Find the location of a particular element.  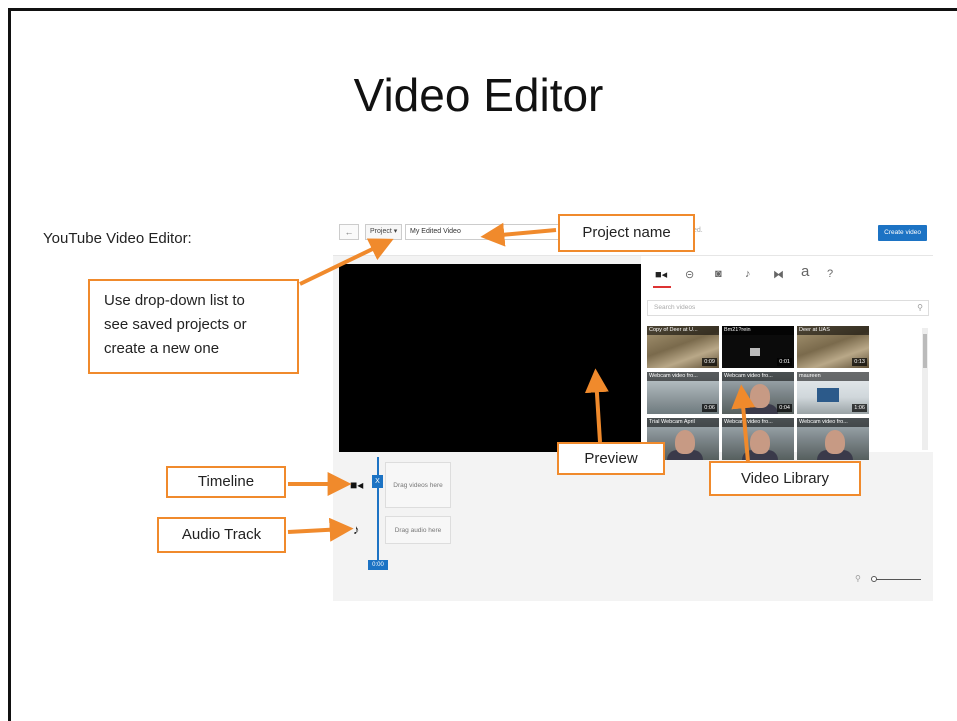

drag-videos-dropzone: Drag videos here is located at coordinates (418, 485).